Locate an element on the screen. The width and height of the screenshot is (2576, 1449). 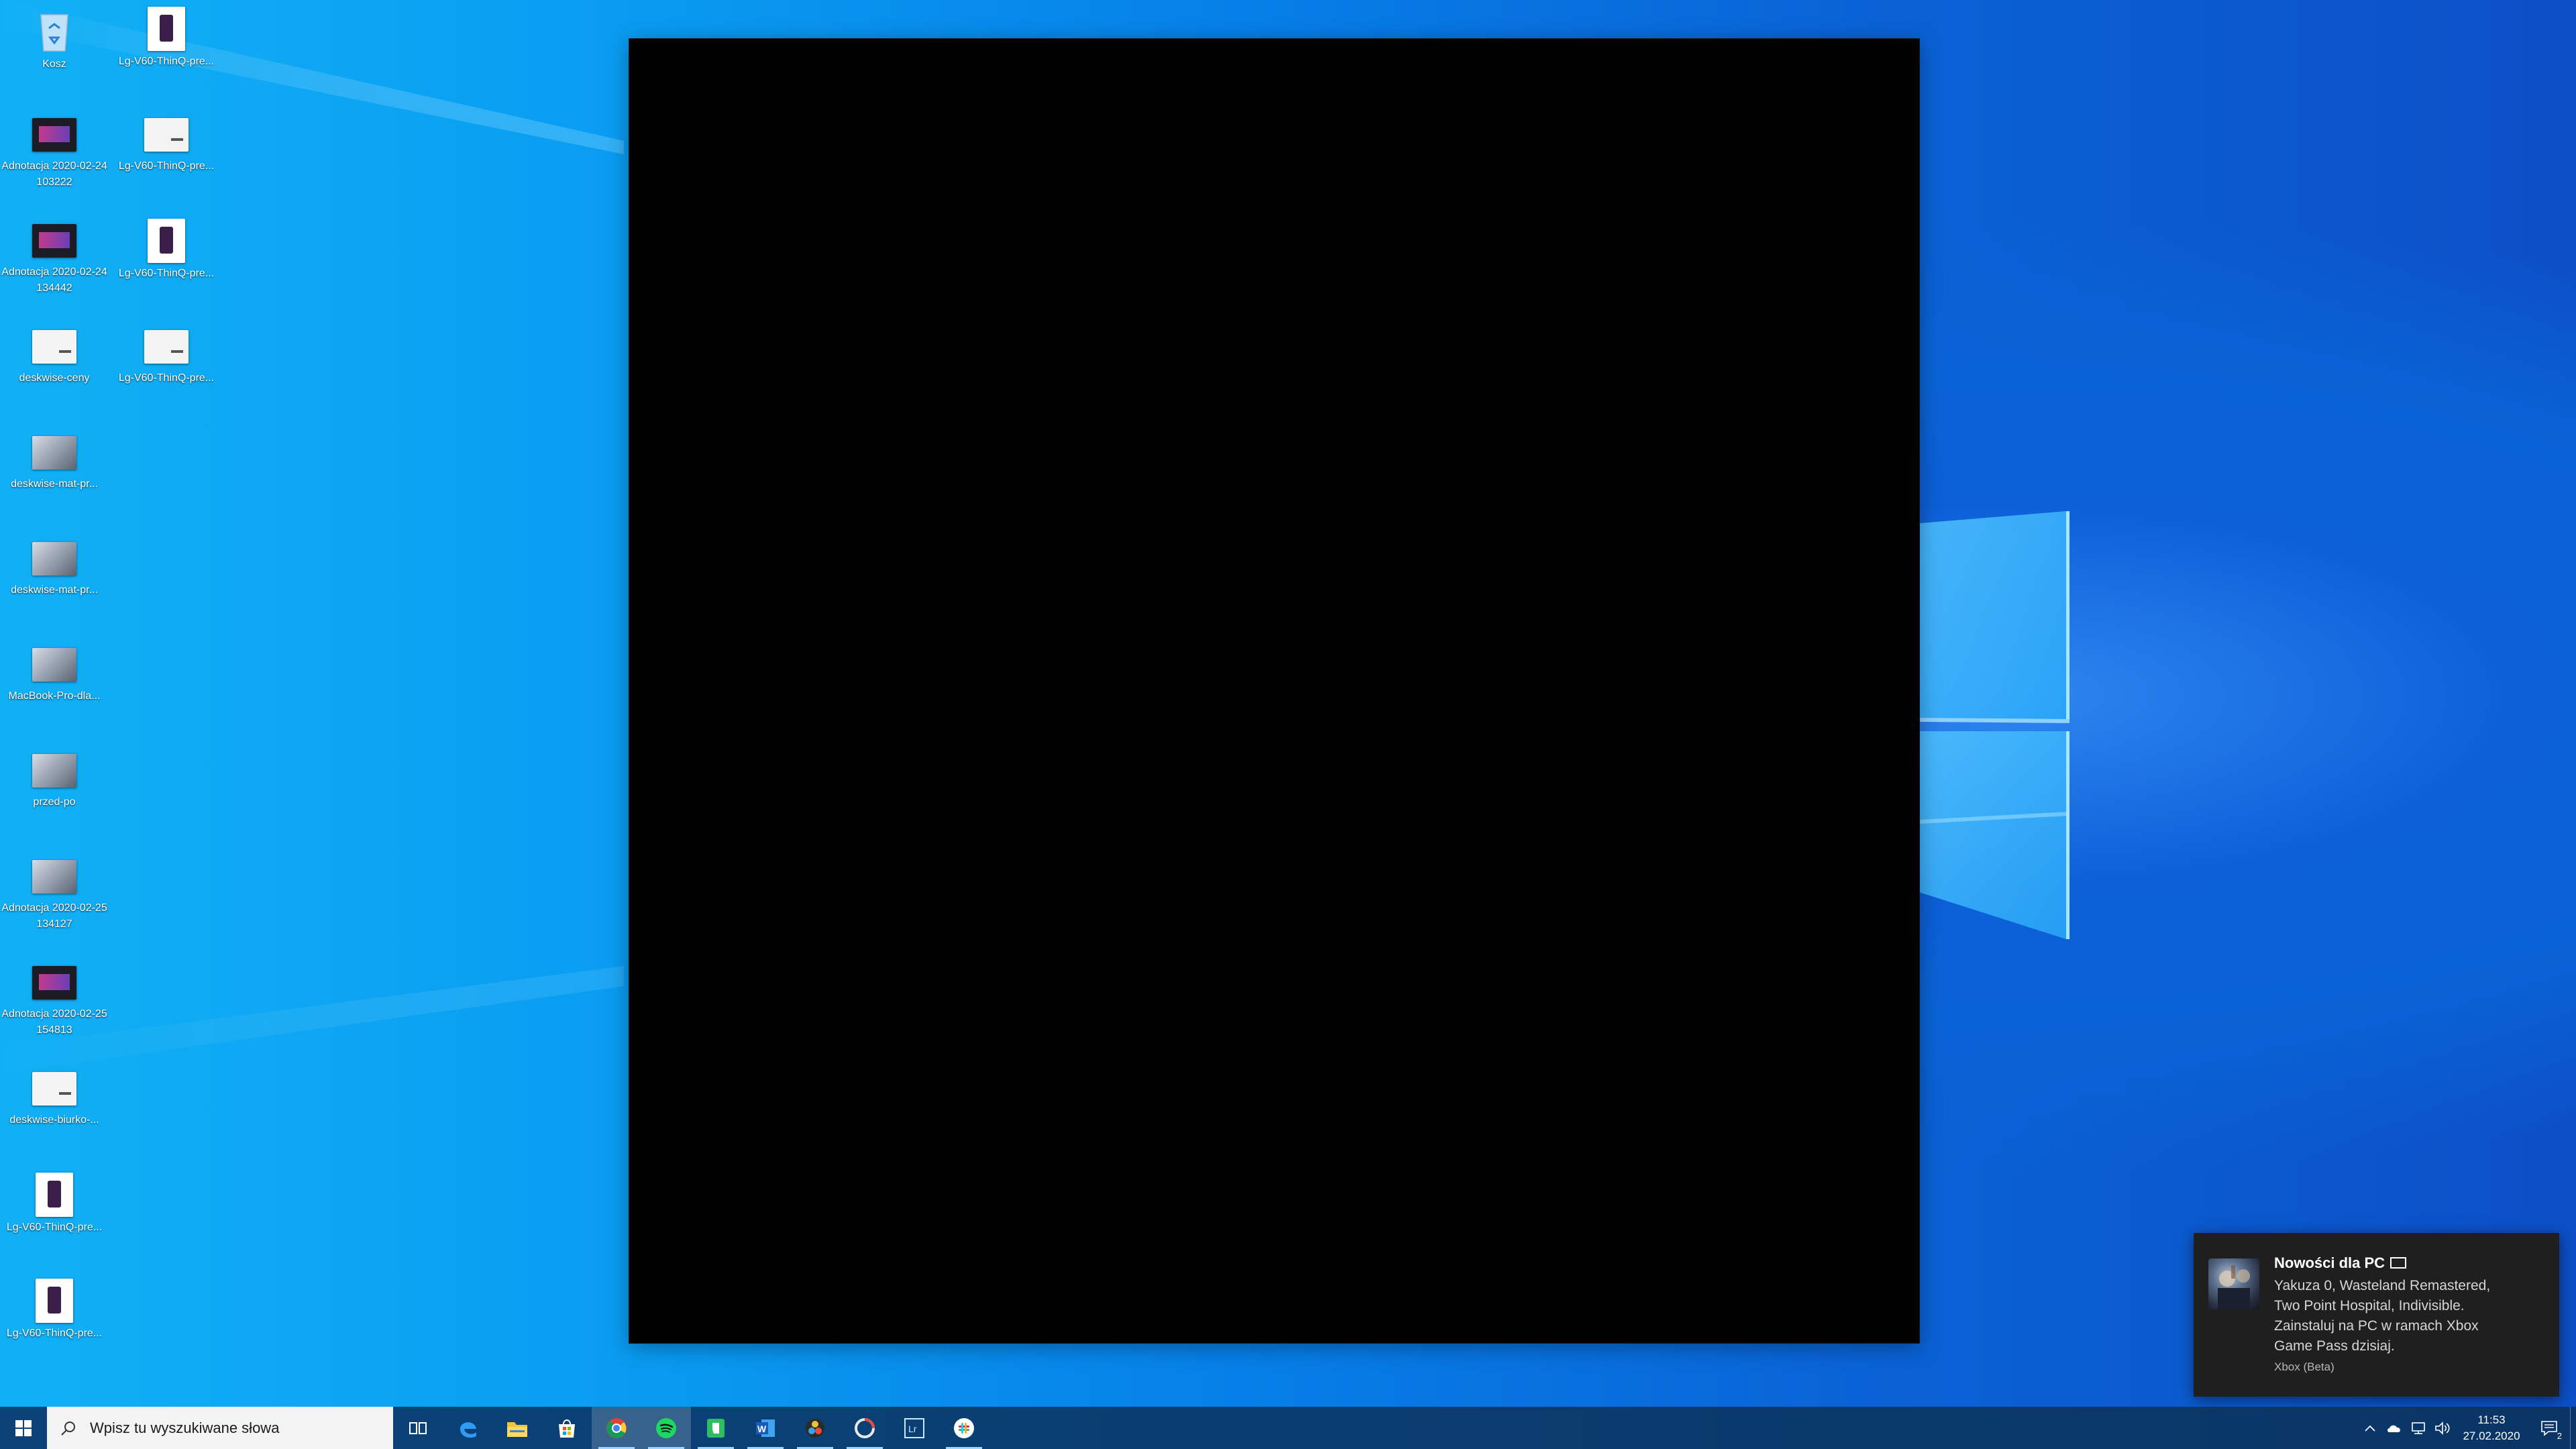
chrome-button is located at coordinates (616, 1428).